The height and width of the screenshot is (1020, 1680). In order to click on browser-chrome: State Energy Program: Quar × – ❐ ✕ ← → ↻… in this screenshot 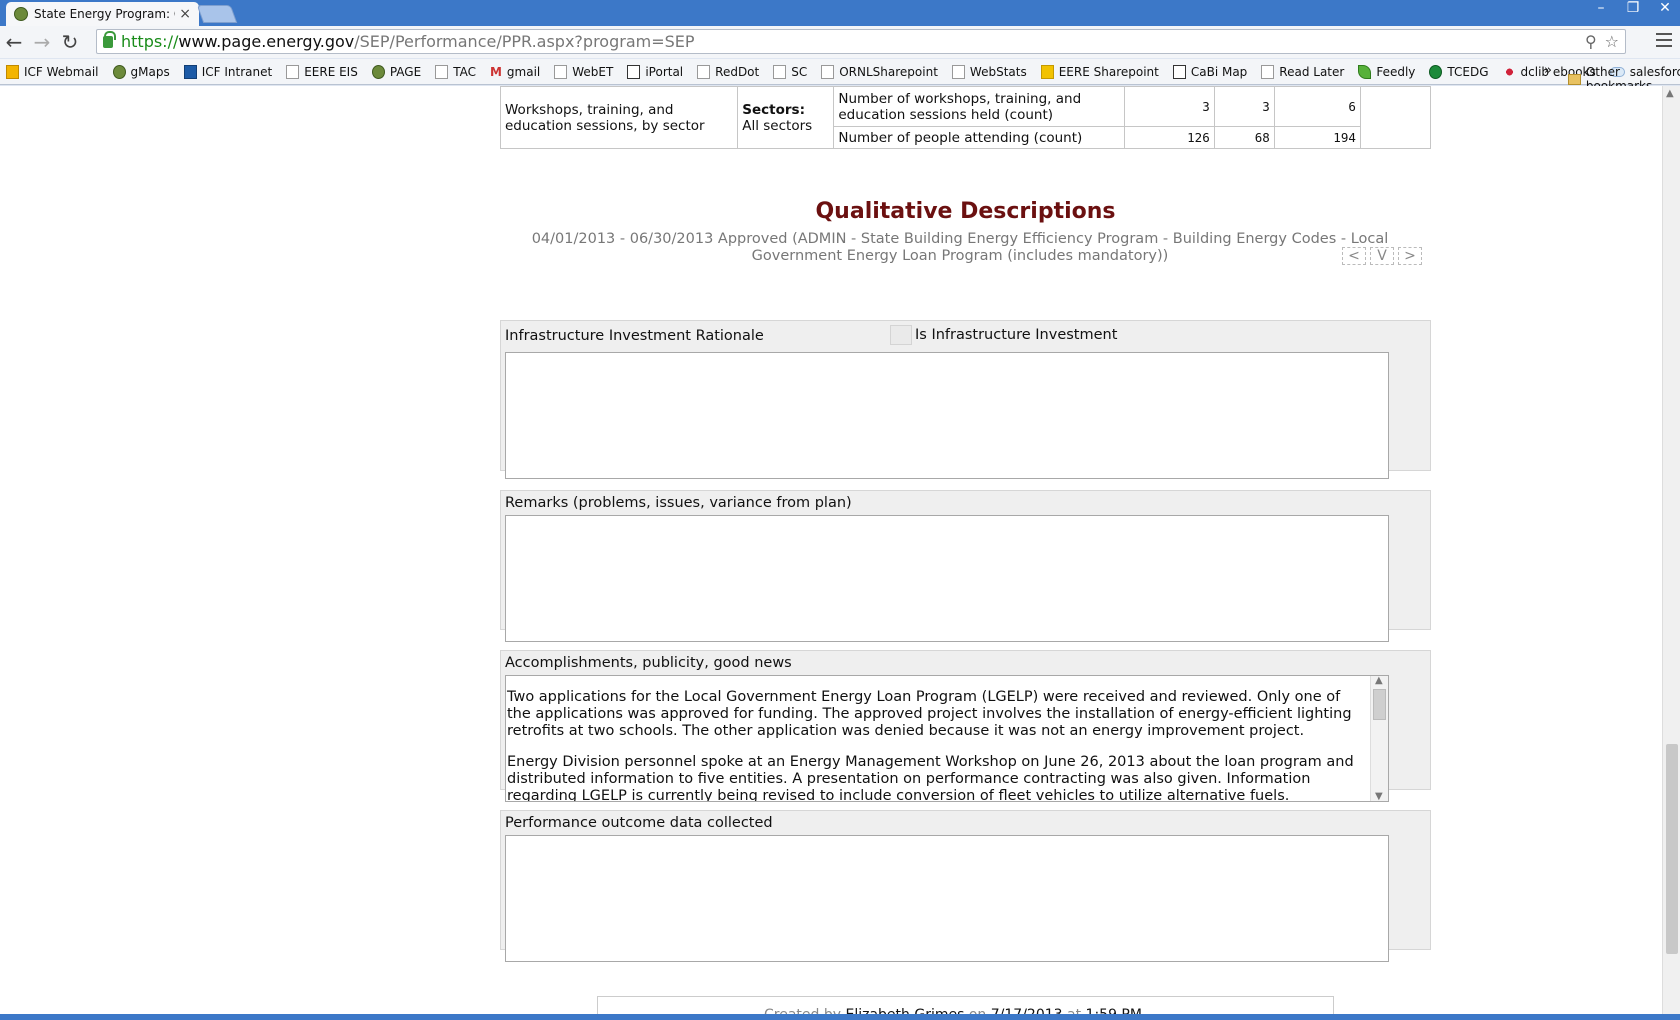, I will do `click(840, 46)`.